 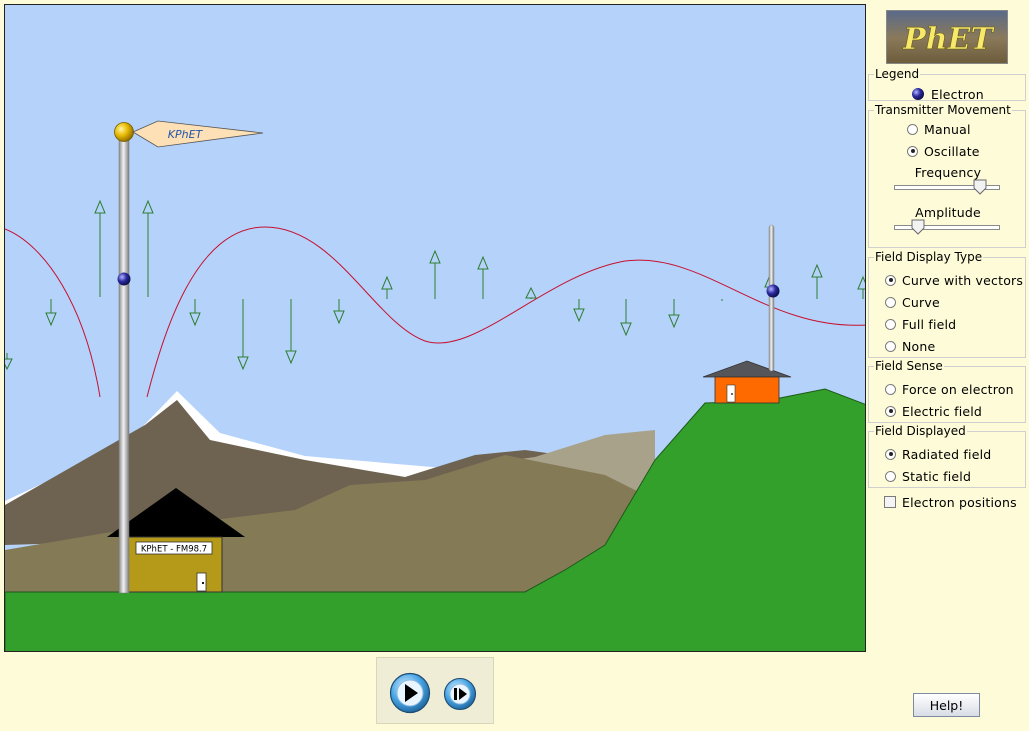 What do you see at coordinates (963, 280) in the screenshot?
I see `radio-curve-with-vectors-label: Curve with vectors` at bounding box center [963, 280].